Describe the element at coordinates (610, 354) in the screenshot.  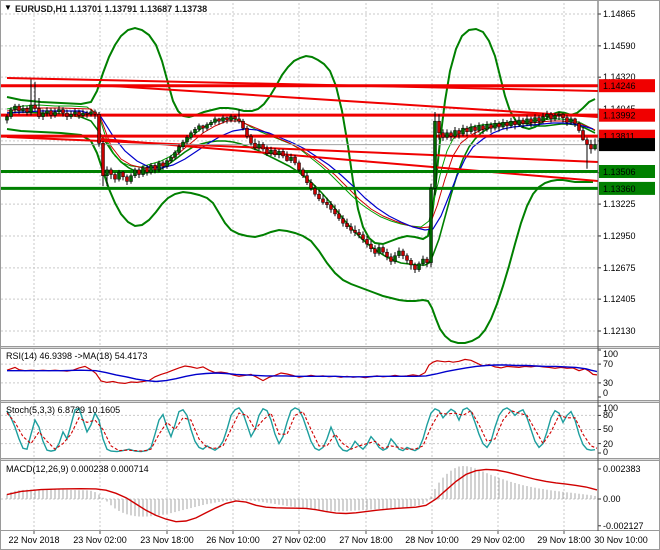
I see `svg-text: 100` at that location.